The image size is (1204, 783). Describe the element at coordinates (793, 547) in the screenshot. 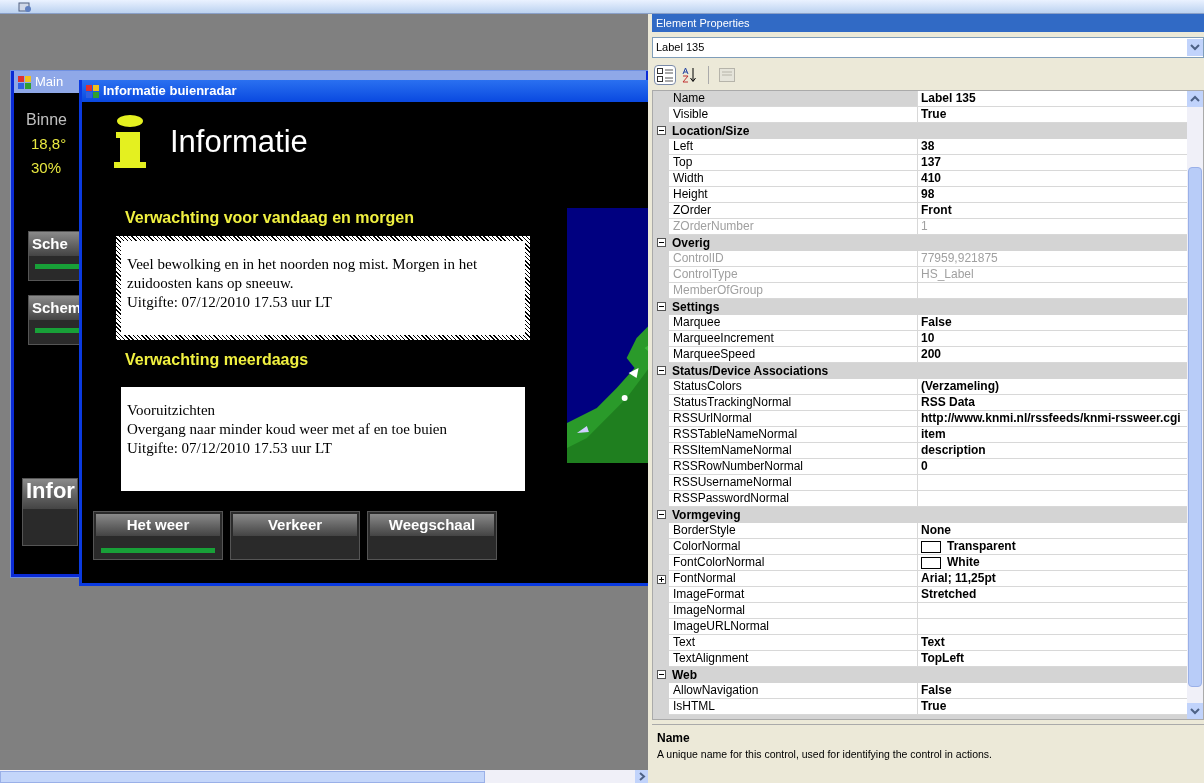

I see `property-name: ColorNormal` at that location.